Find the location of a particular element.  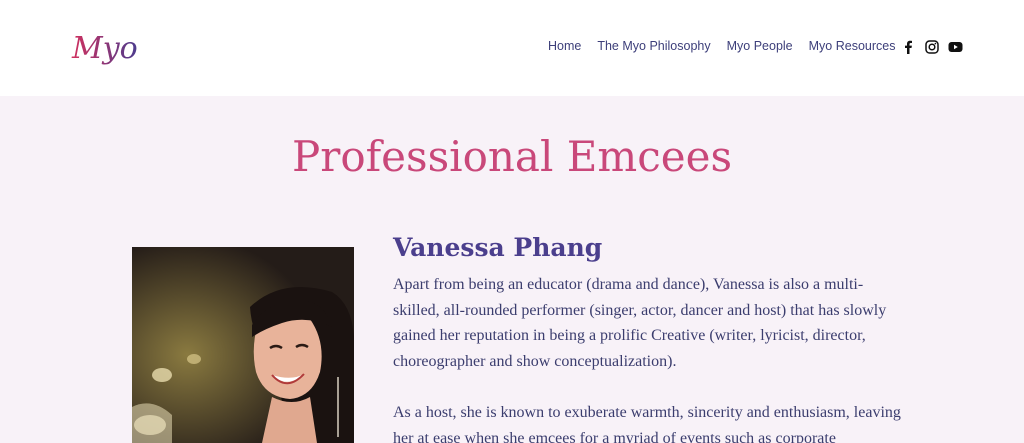

logo-mark: Myo is located at coordinates (104, 48).